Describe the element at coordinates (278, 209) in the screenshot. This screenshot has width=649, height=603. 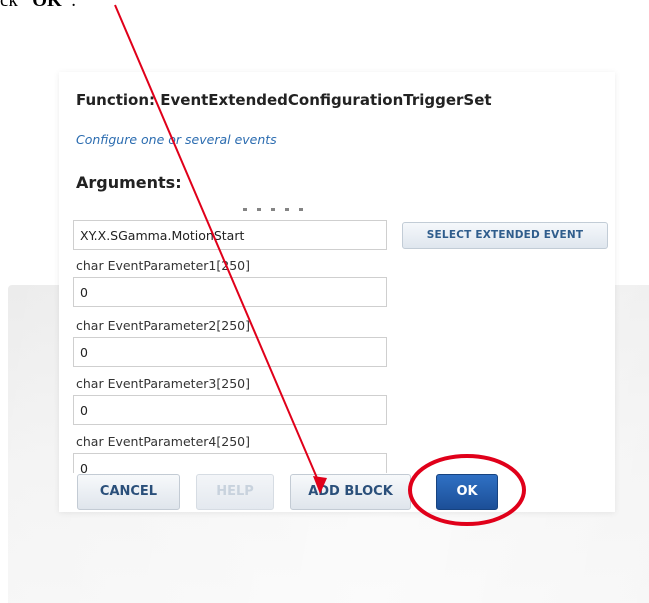
I see `clipped-label-fragment` at that location.